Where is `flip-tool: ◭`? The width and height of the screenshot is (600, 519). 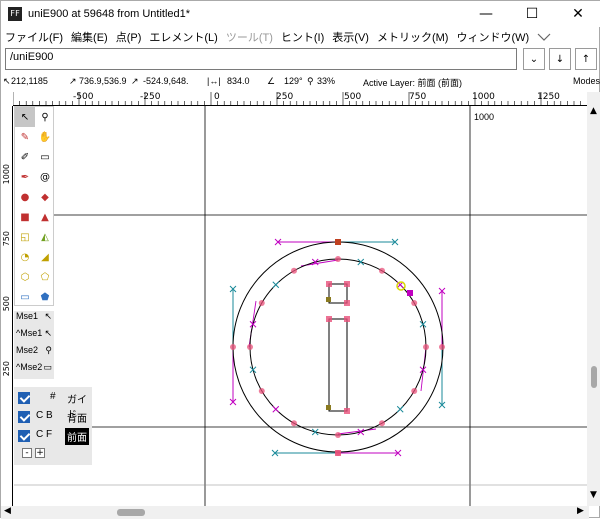 flip-tool: ◭ is located at coordinates (45, 237).